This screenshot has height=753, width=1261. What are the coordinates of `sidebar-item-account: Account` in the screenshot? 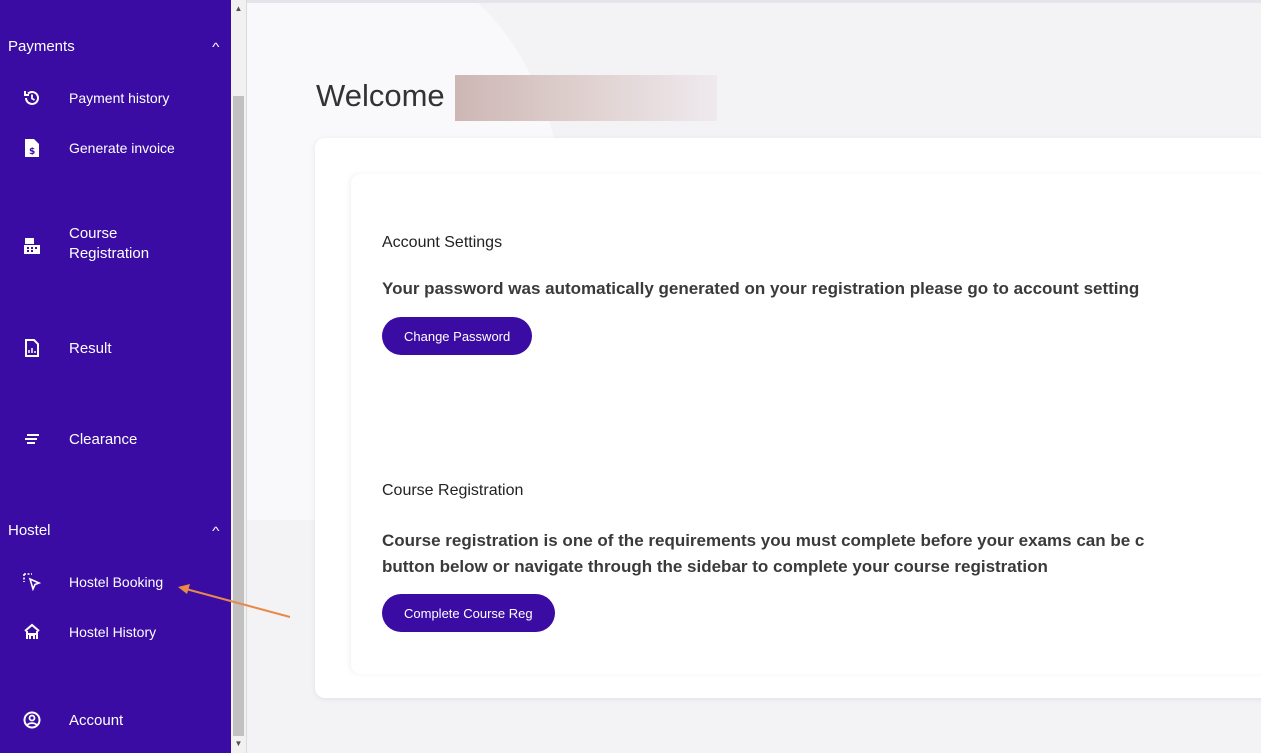 It's located at (72, 720).